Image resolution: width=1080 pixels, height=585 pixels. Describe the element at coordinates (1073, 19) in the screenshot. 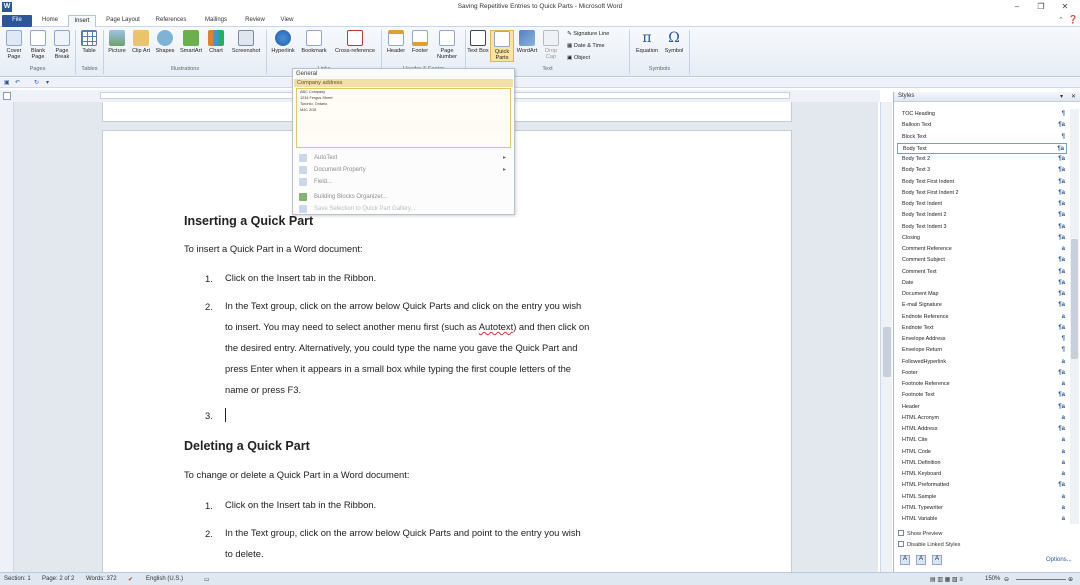

I see `help-icon: ❓` at that location.